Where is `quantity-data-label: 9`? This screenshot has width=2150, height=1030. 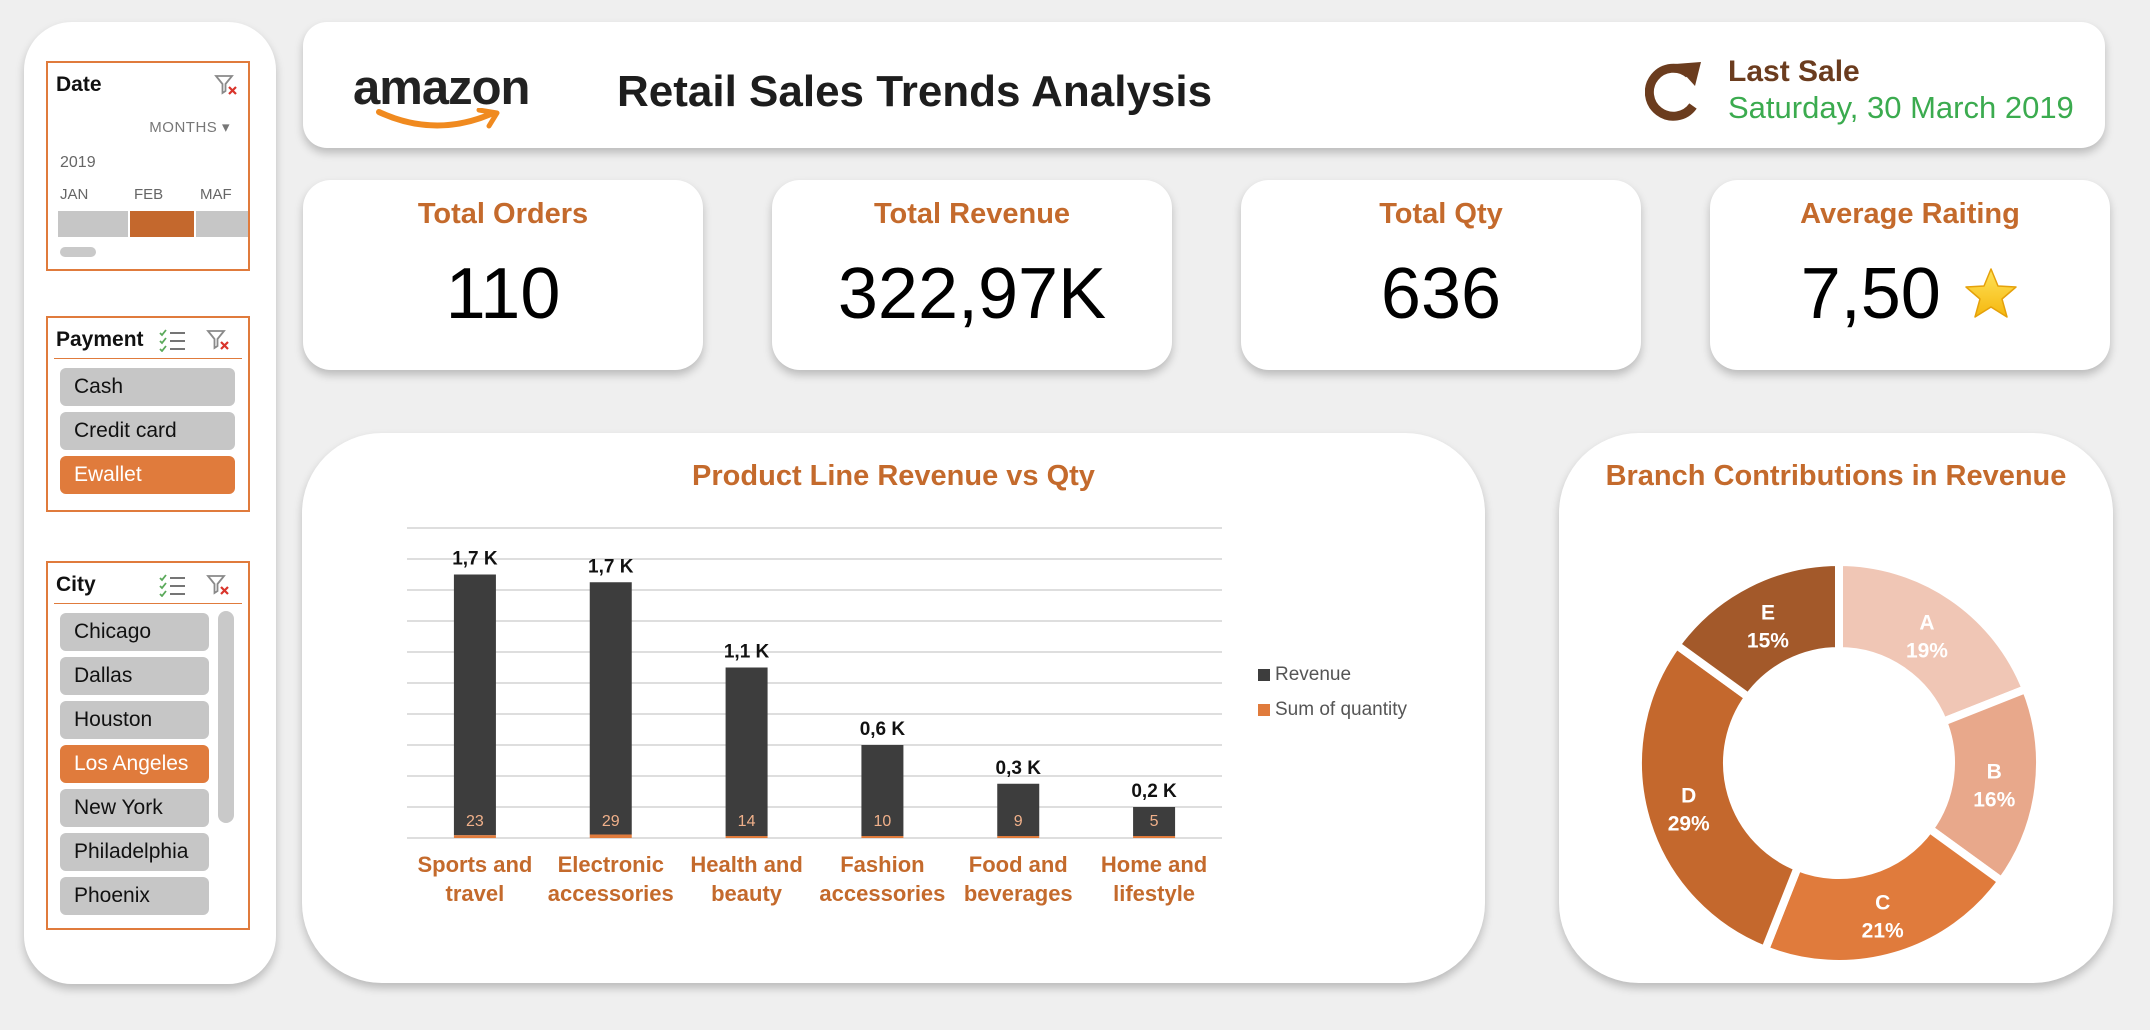 quantity-data-label: 9 is located at coordinates (1018, 821).